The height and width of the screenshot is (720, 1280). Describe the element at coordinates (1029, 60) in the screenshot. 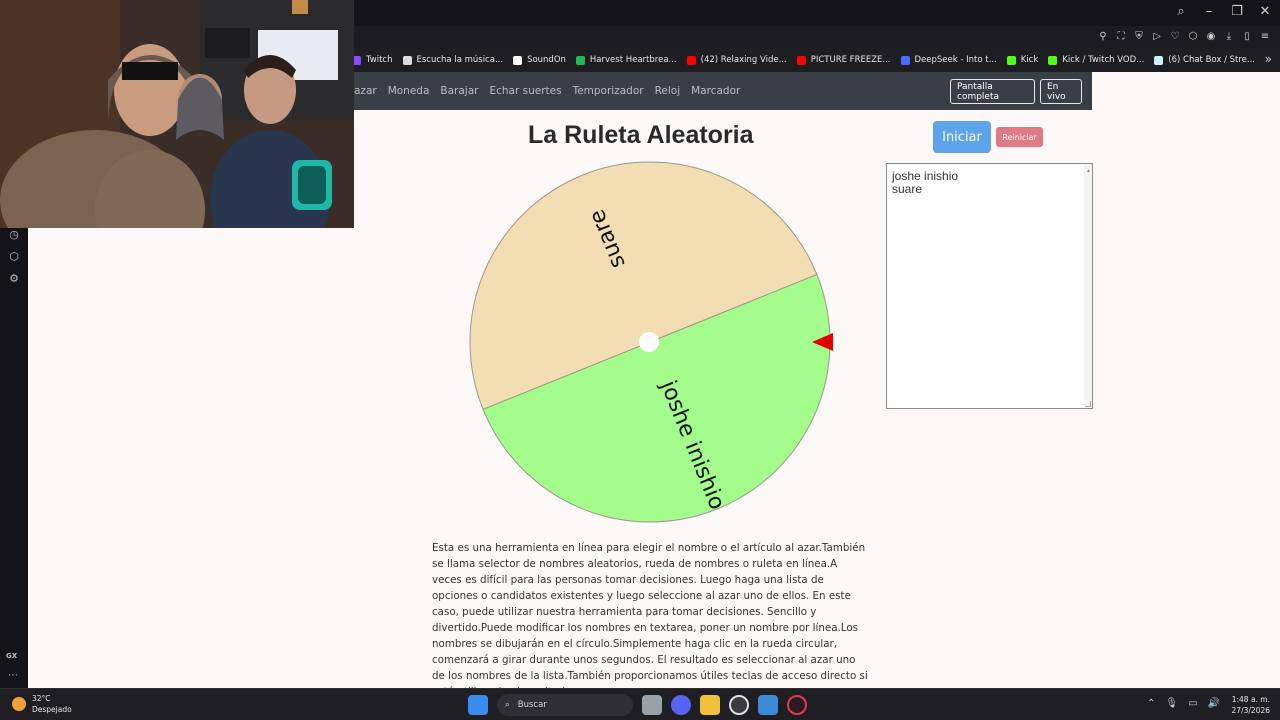

I see `bookmark-label: Kick` at that location.